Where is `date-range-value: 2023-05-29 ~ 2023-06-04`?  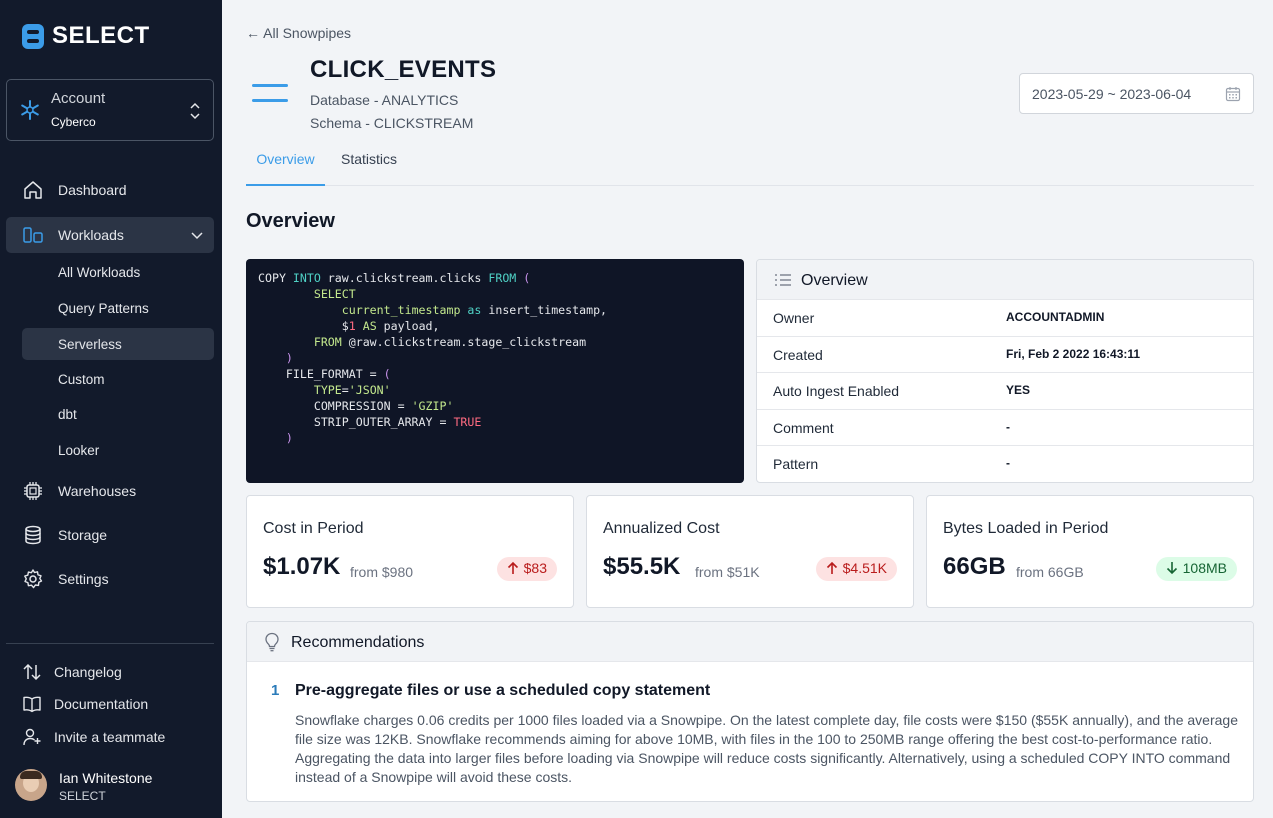 date-range-value: 2023-05-29 ~ 2023-06-04 is located at coordinates (1112, 94).